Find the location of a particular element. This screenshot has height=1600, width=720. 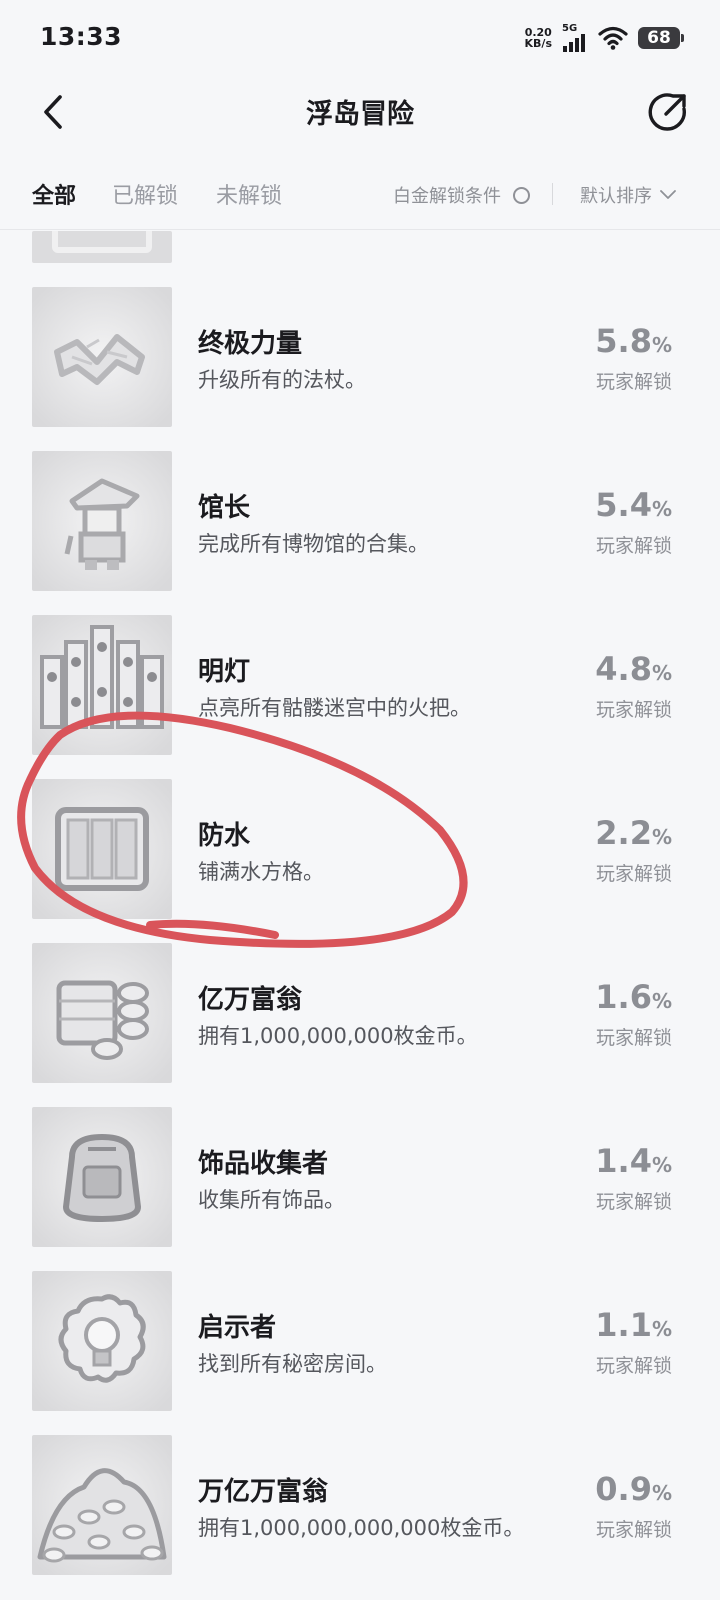

share-icon is located at coordinates (667, 112).